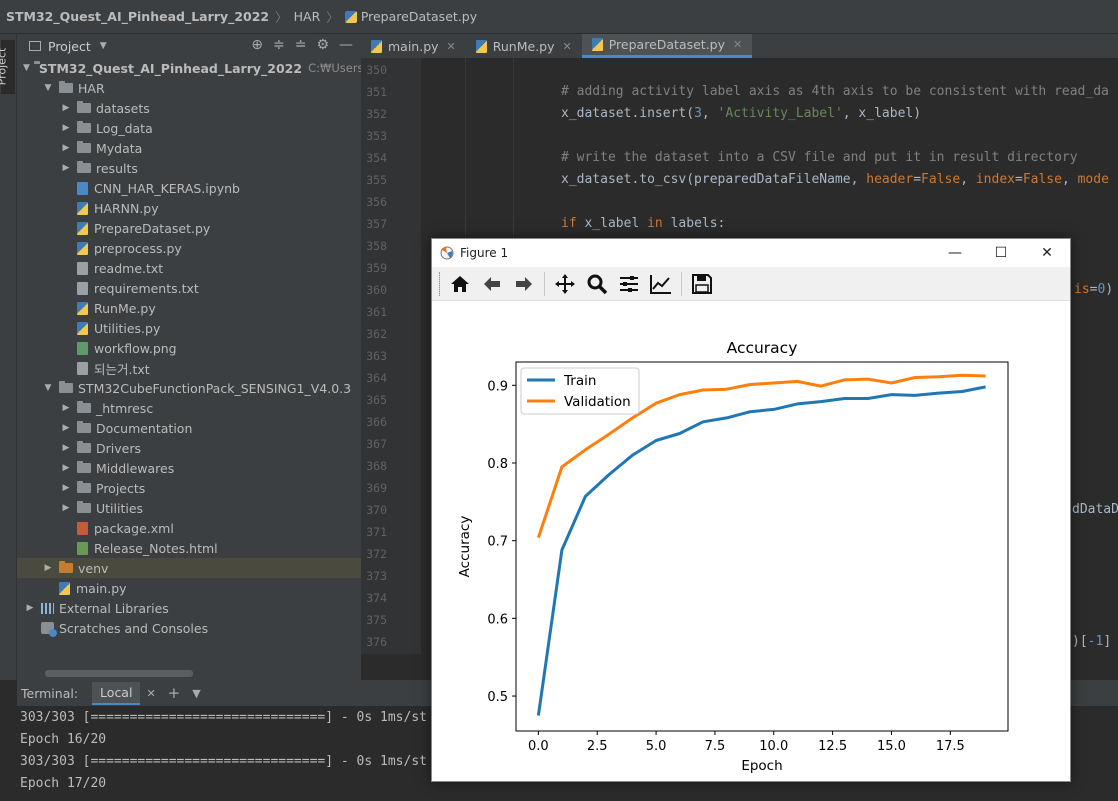  I want to click on tree-item-folder: ▶ Drivers, so click(189, 448).